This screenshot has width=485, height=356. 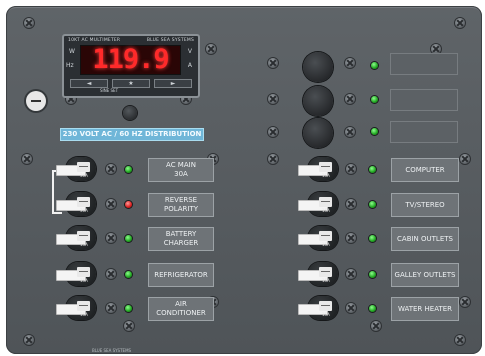 I want to click on circuit-label: TV/STEREO, so click(x=425, y=205).